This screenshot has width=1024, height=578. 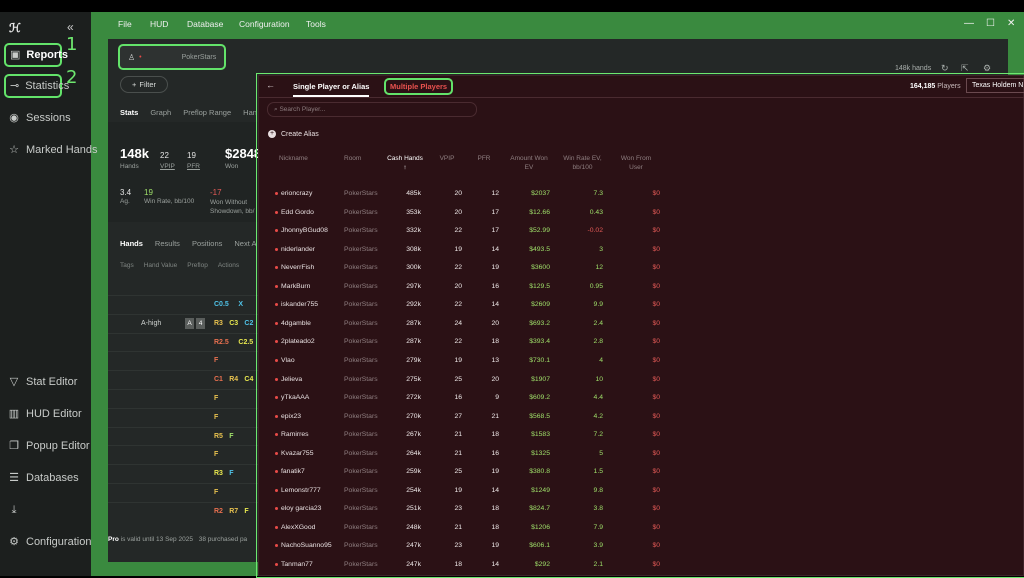 What do you see at coordinates (447, 158) in the screenshot?
I see `col-vpip: VPIP` at bounding box center [447, 158].